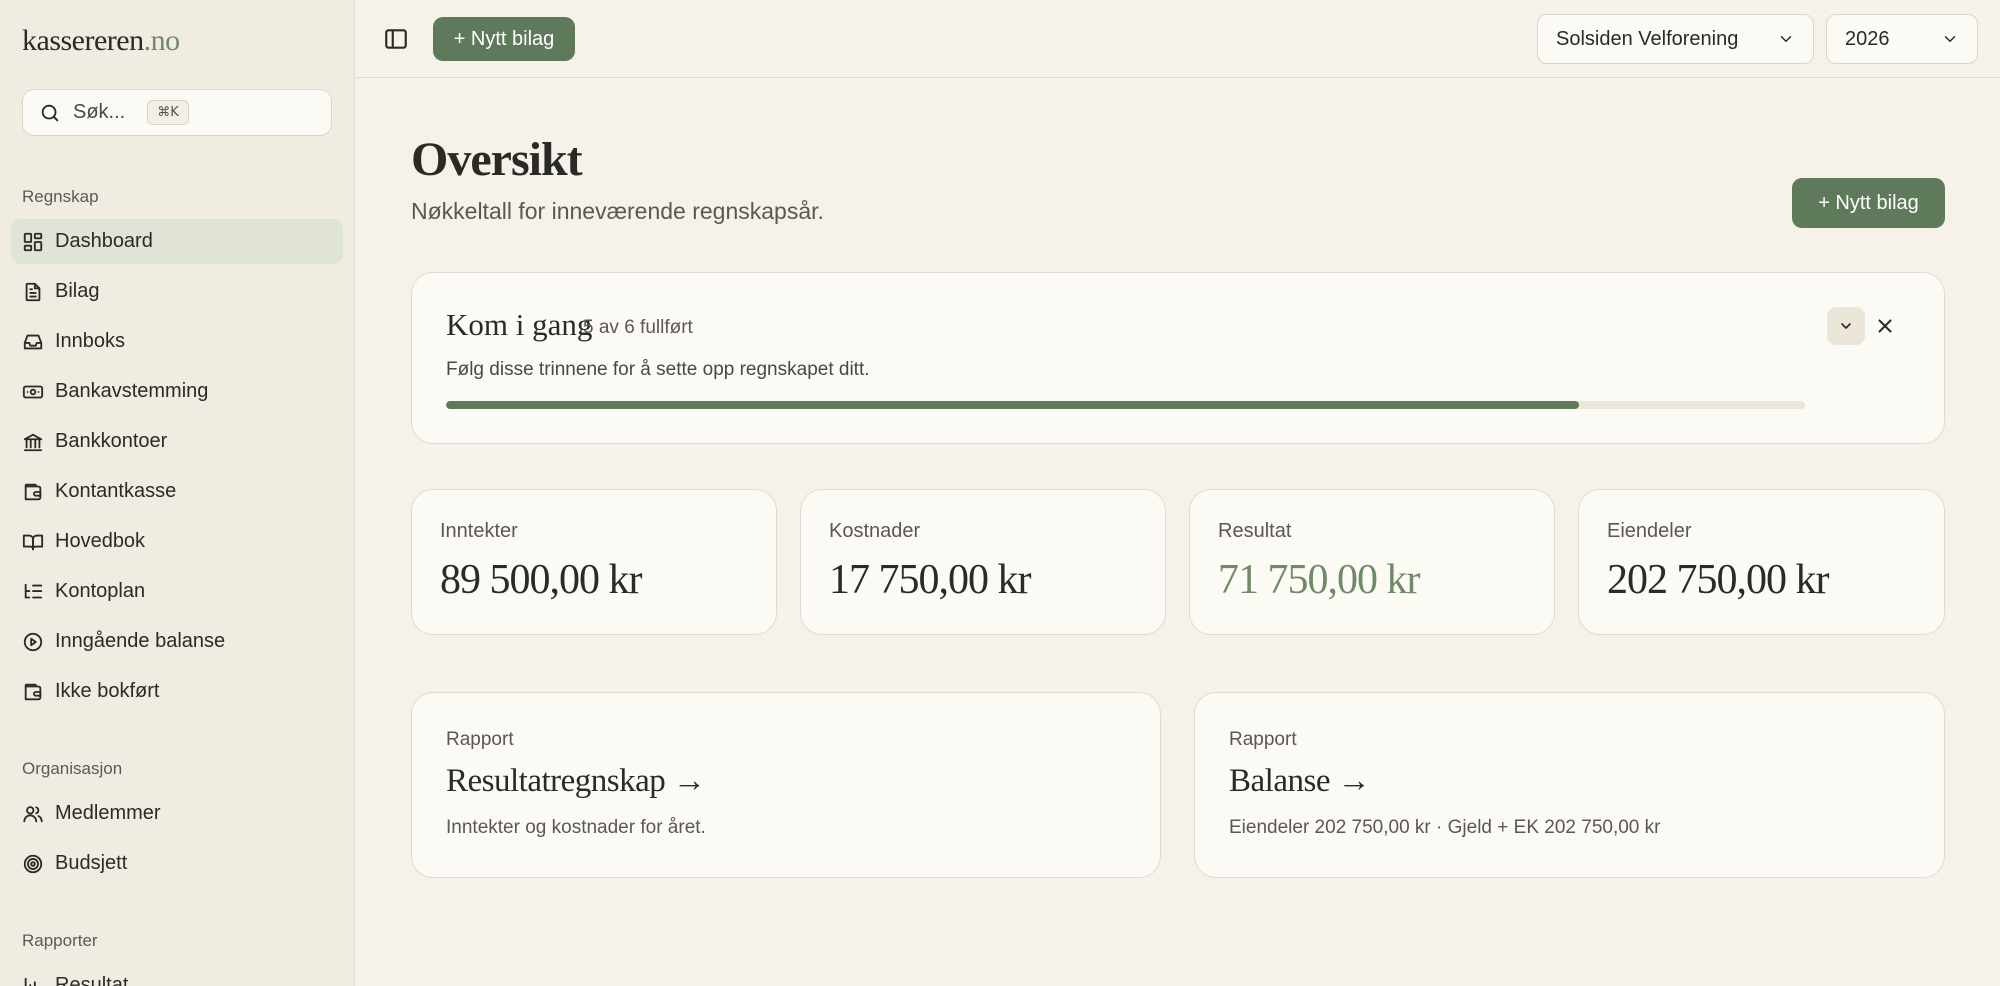 Image resolution: width=2000 pixels, height=986 pixels. I want to click on year-select-value: 2026, so click(1867, 38).